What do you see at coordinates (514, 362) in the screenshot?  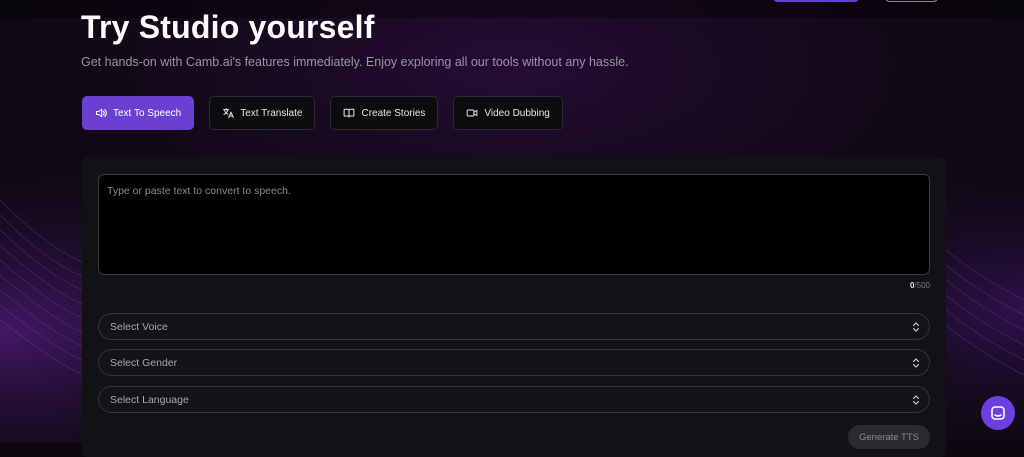 I see `gender-select: Select Gender` at bounding box center [514, 362].